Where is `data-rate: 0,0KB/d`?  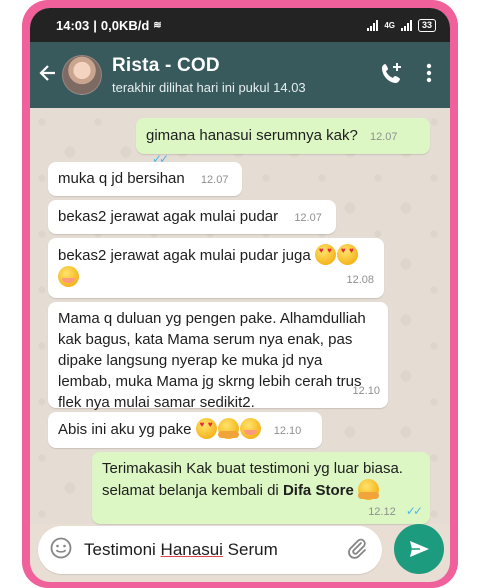
data-rate: 0,0KB/d is located at coordinates (125, 25).